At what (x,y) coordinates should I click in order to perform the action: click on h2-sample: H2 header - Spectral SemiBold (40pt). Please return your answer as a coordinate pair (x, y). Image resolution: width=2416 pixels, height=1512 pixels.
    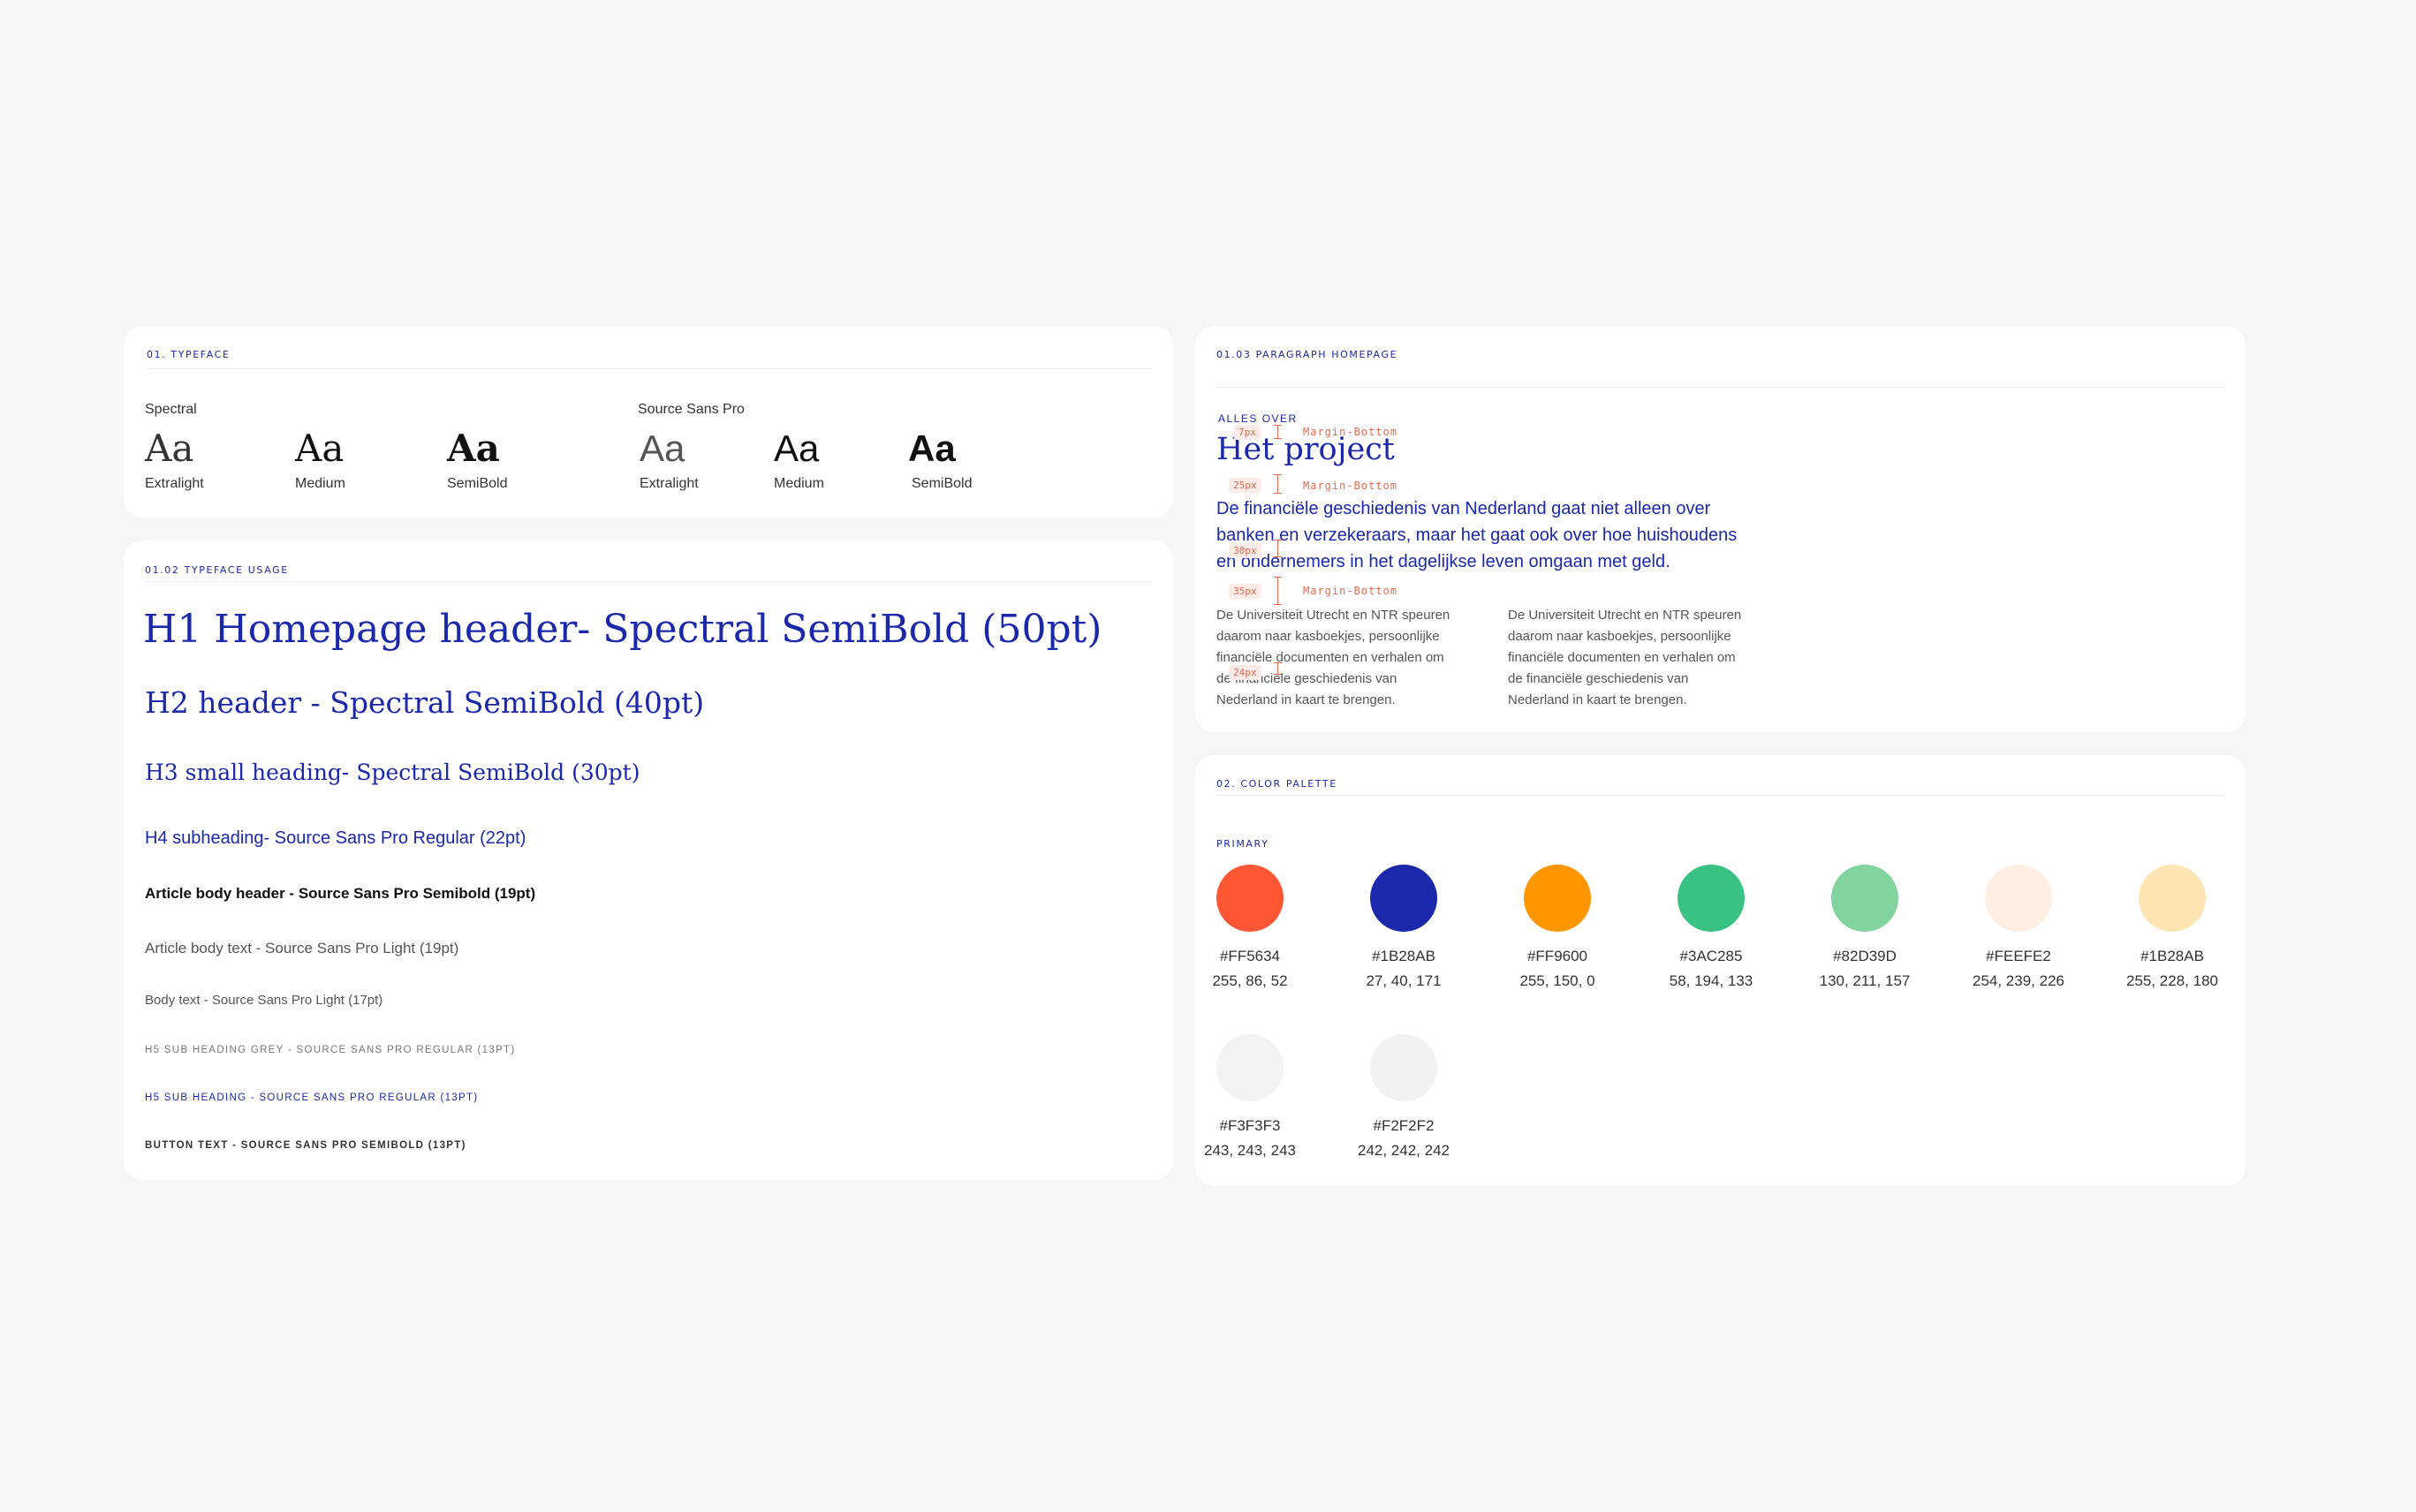
    Looking at the image, I should click on (425, 702).